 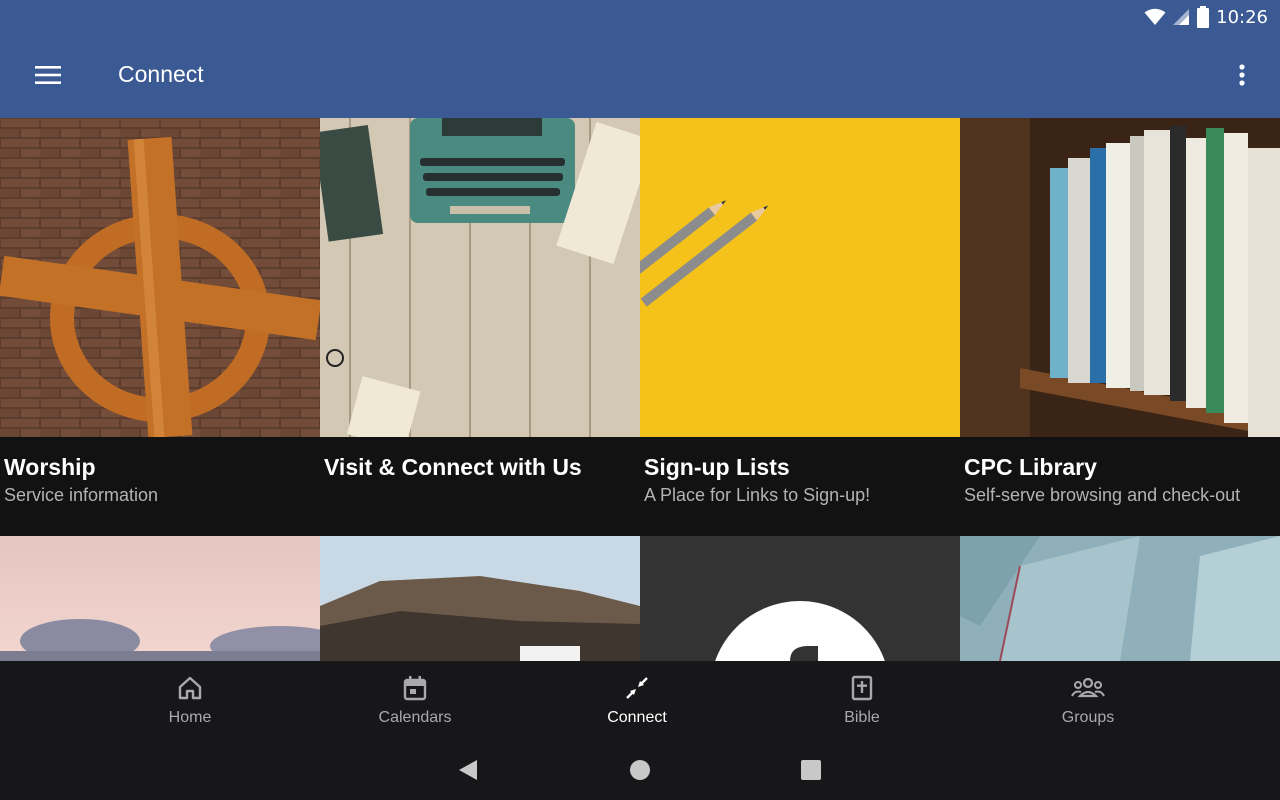 I want to click on system-recents-button, so click(x=811, y=770).